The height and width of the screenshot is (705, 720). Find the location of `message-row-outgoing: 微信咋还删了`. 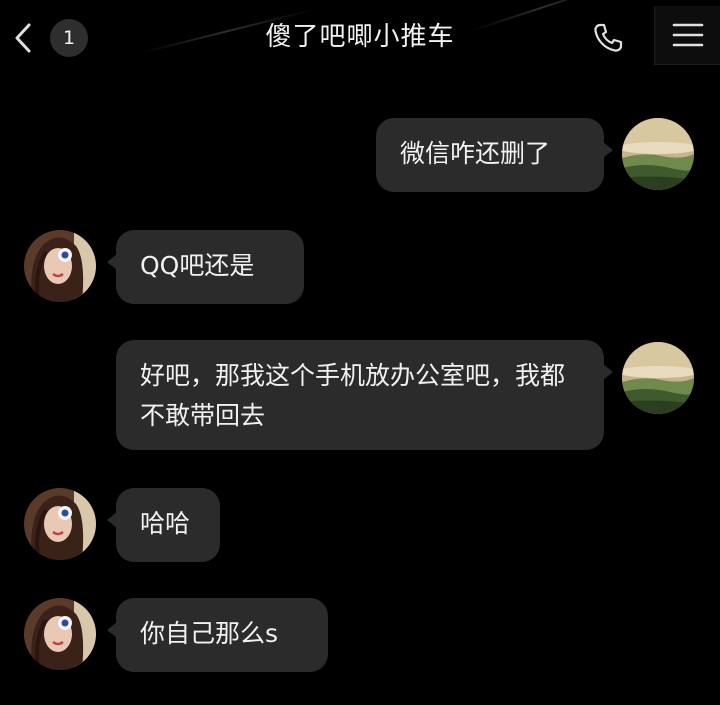

message-row-outgoing: 微信咋还删了 is located at coordinates (360, 156).